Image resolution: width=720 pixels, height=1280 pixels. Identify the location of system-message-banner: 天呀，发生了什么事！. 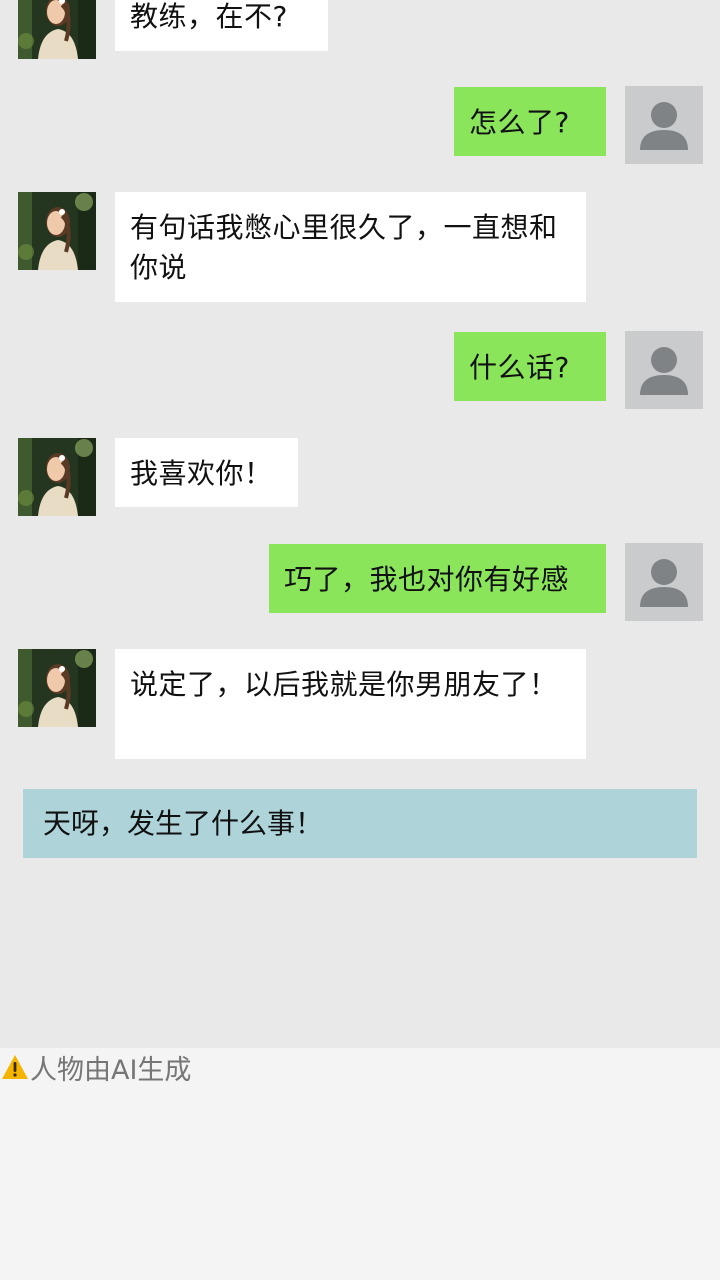
(360, 823).